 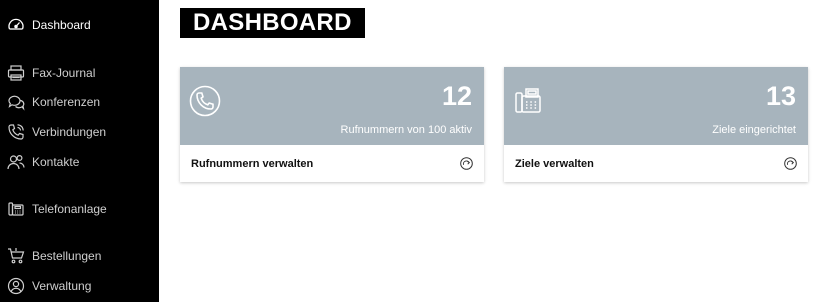 I want to click on phone-system-icon, so click(x=16, y=209).